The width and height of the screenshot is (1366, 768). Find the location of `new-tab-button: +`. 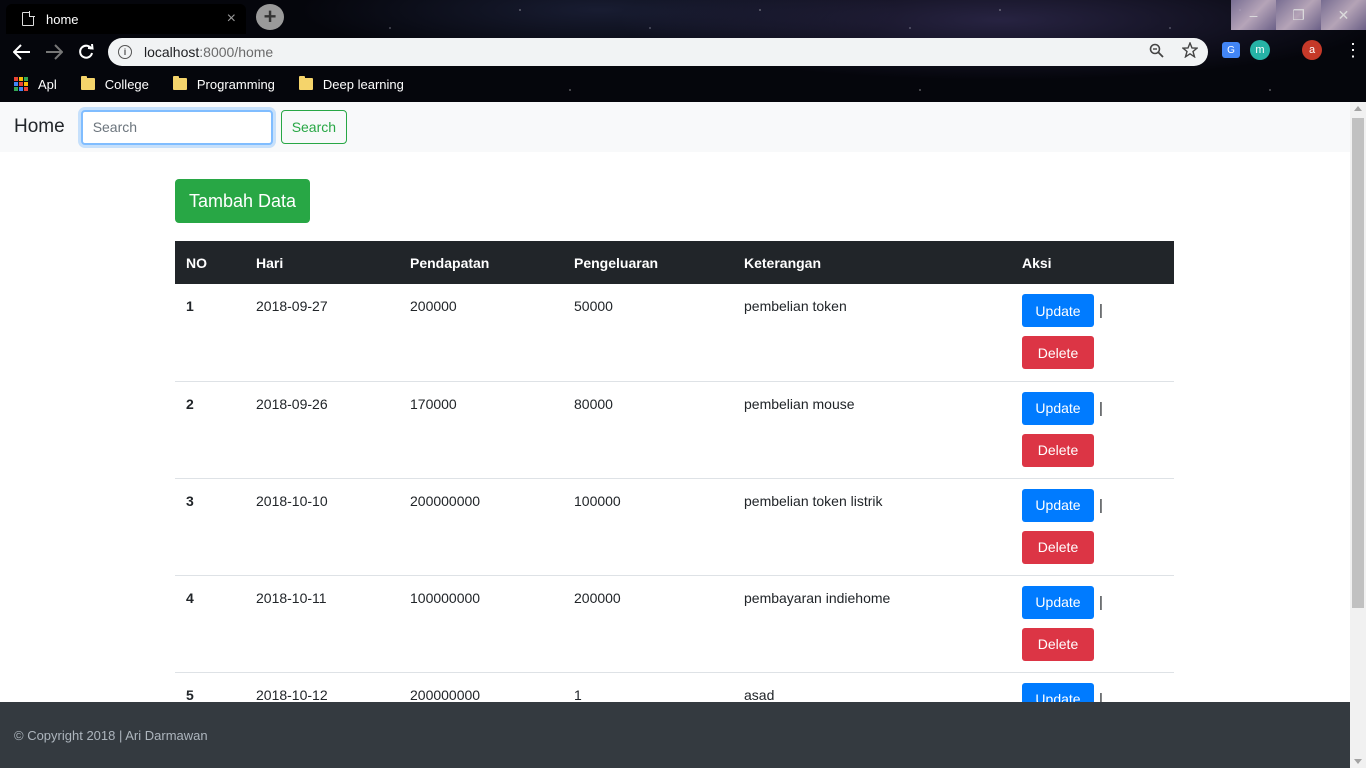

new-tab-button: + is located at coordinates (270, 17).